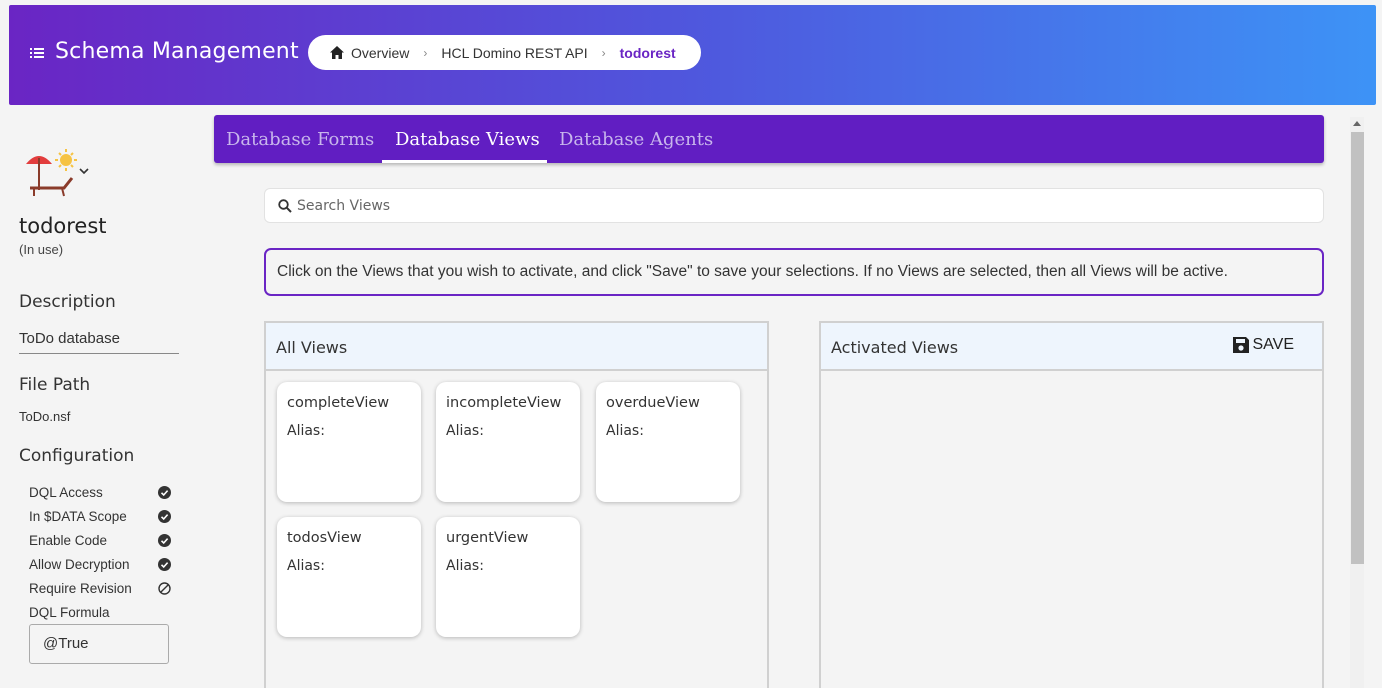 This screenshot has height=688, width=1382. Describe the element at coordinates (99, 342) in the screenshot. I see `description-field: ToDo database` at that location.